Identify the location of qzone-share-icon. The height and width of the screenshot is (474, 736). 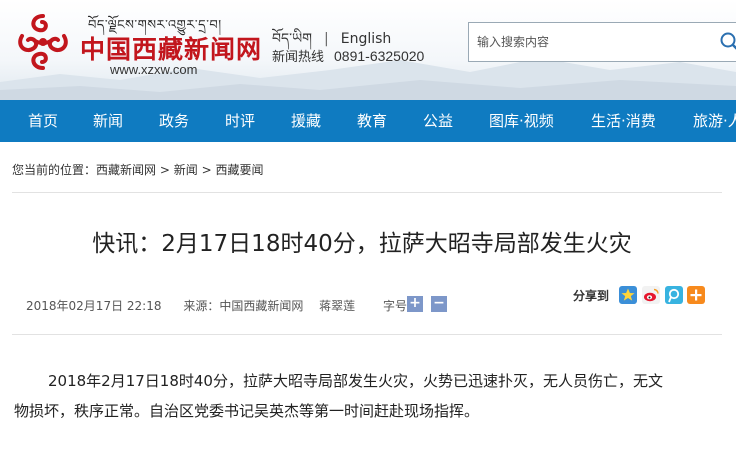
(628, 295).